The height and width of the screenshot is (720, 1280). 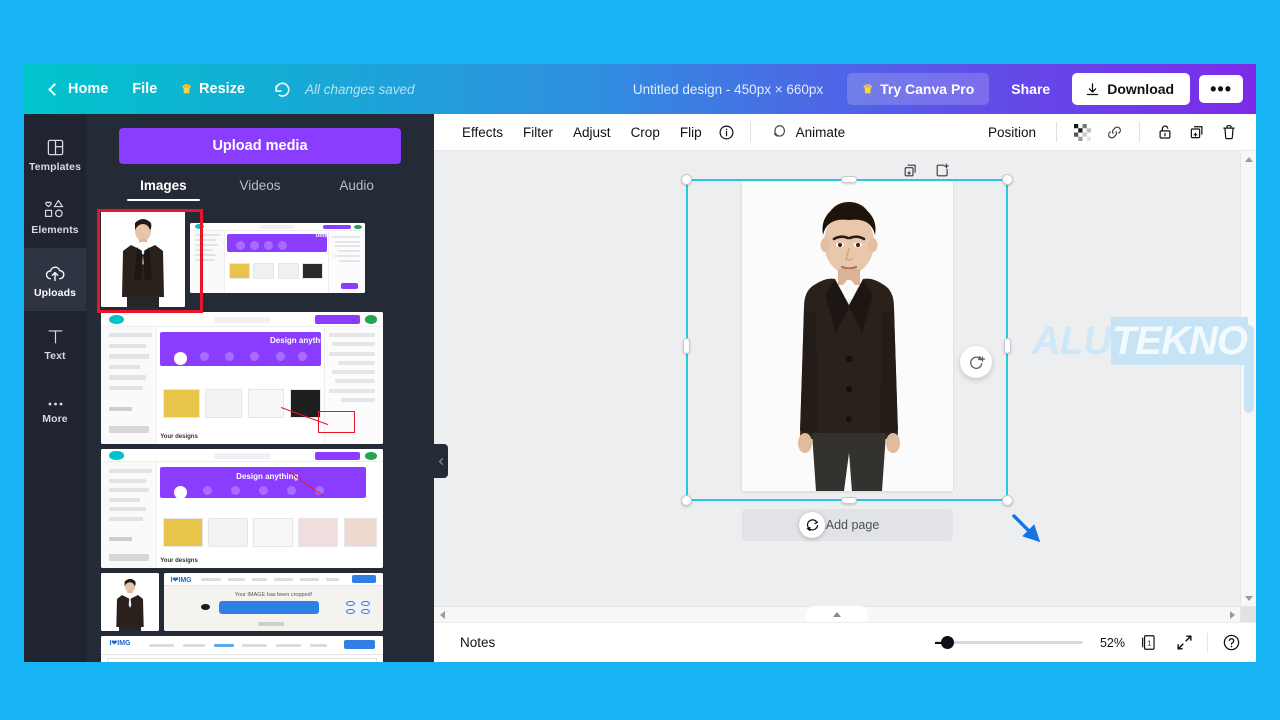 I want to click on tab-images: Images, so click(x=163, y=189).